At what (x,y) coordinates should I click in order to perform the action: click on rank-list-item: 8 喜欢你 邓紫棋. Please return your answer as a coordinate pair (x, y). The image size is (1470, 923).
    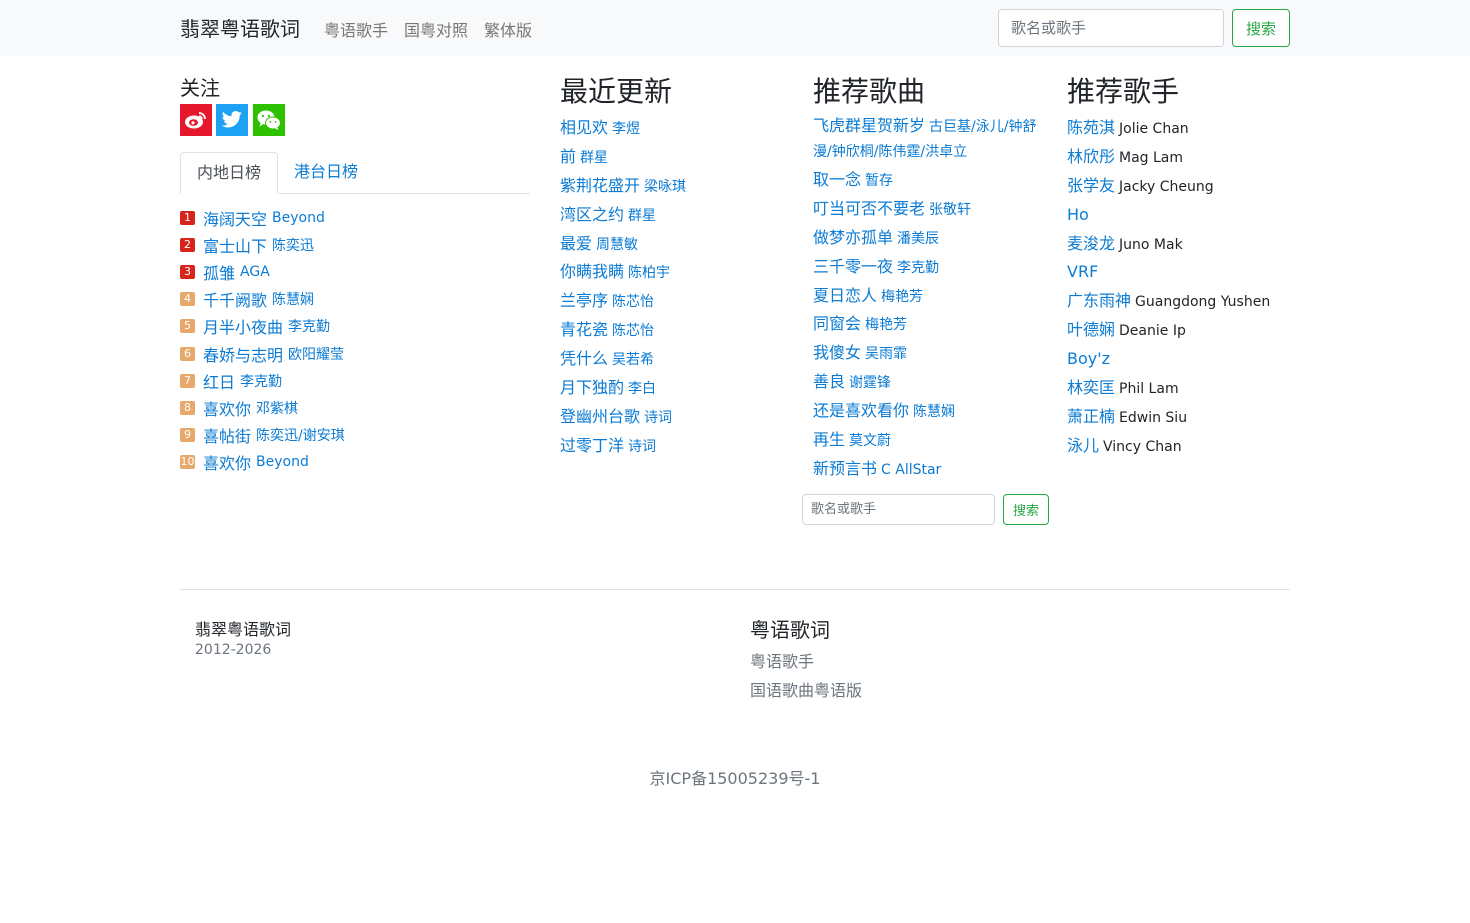
    Looking at the image, I should click on (355, 407).